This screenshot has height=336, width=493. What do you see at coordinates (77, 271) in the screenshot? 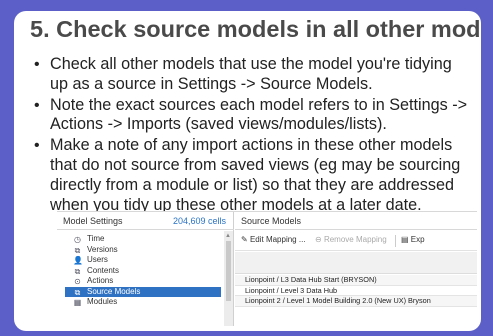
I see `contents-icon: ⧉` at bounding box center [77, 271].